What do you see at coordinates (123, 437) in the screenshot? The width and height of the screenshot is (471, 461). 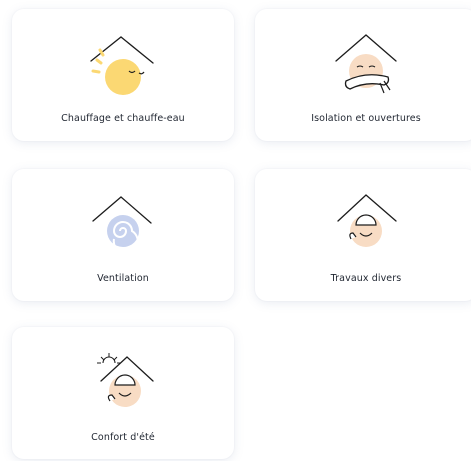 I see `category-label: Confort d'été` at bounding box center [123, 437].